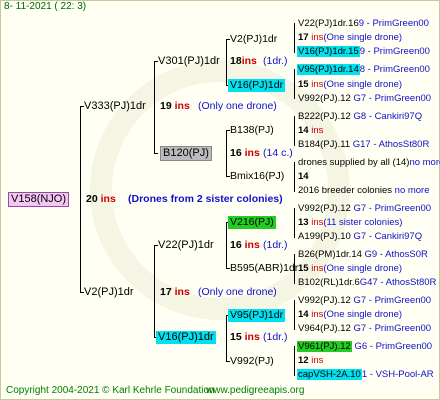 The width and height of the screenshot is (440, 400). What do you see at coordinates (364, 190) in the screenshot?
I see `gen4-bottom-4: 2016 breeder colonies no more` at bounding box center [364, 190].